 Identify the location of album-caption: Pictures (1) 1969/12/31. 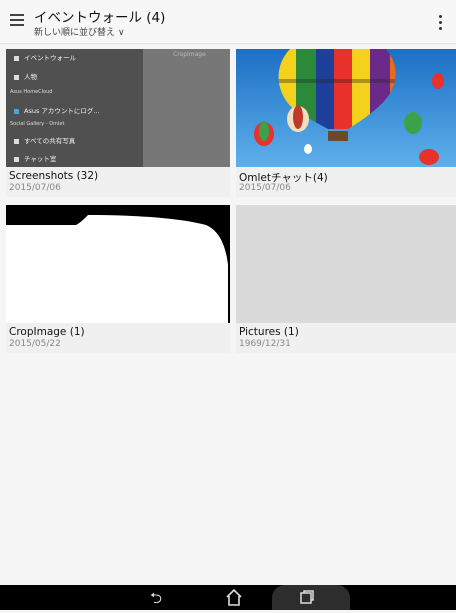
(346, 338).